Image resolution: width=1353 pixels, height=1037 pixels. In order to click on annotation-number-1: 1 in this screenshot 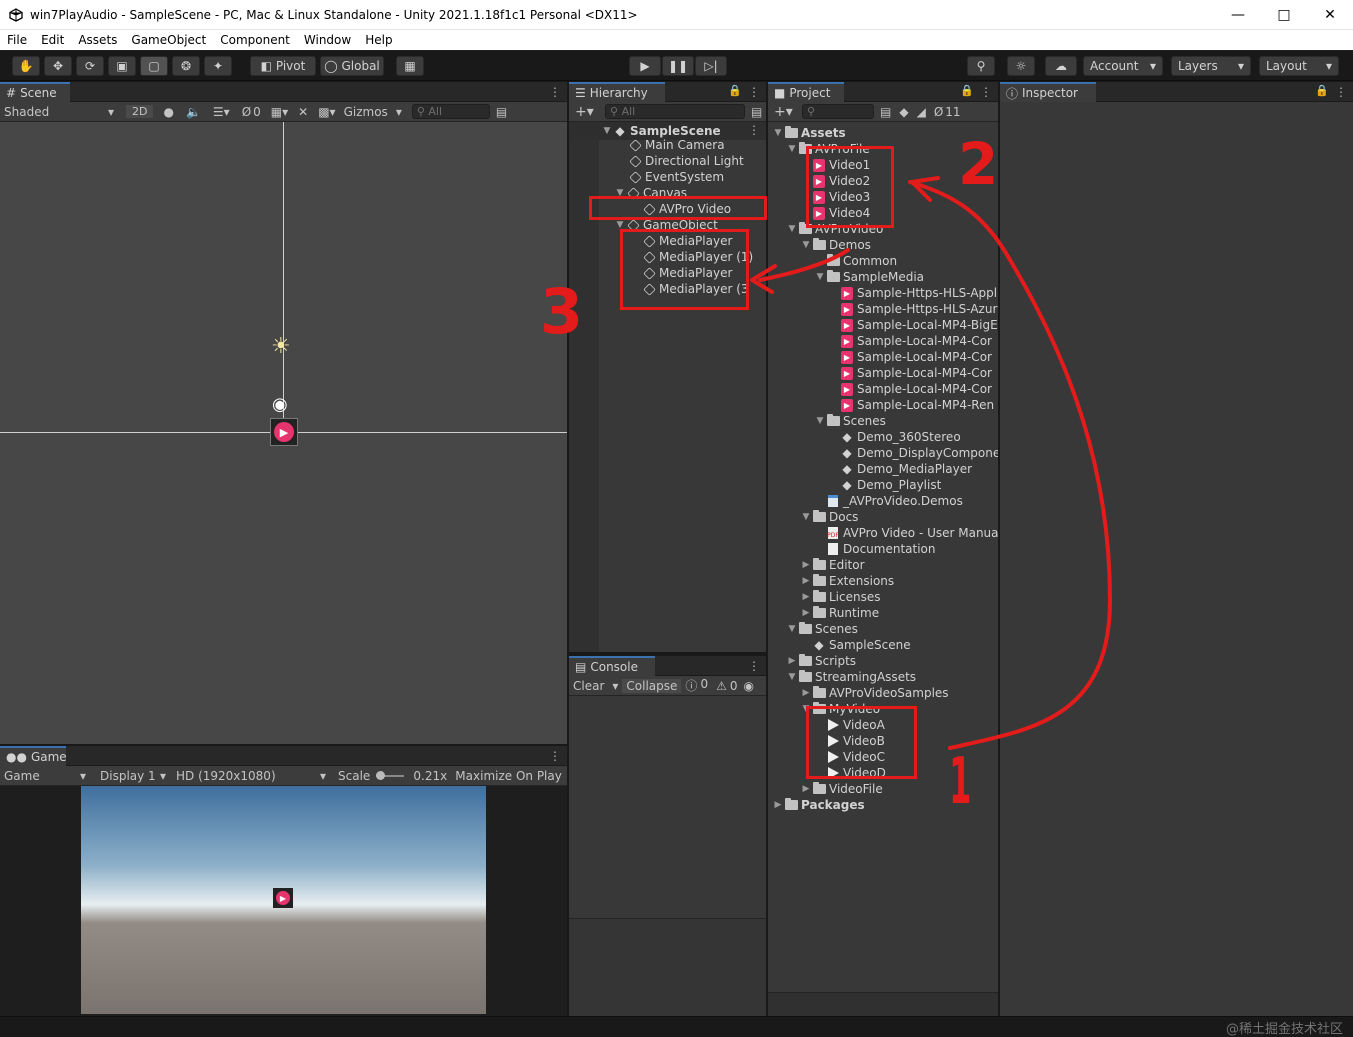, I will do `click(960, 782)`.